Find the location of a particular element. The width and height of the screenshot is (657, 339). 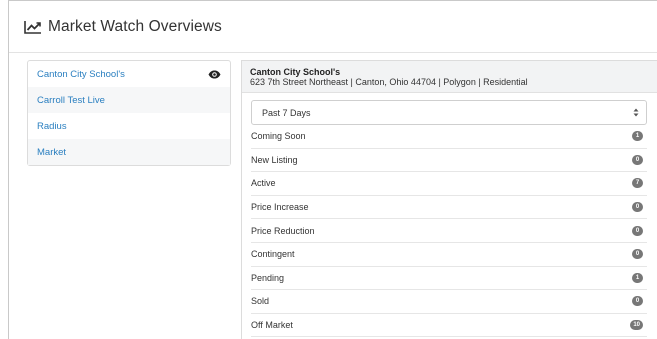

saved-search-item: Radius is located at coordinates (129, 126).